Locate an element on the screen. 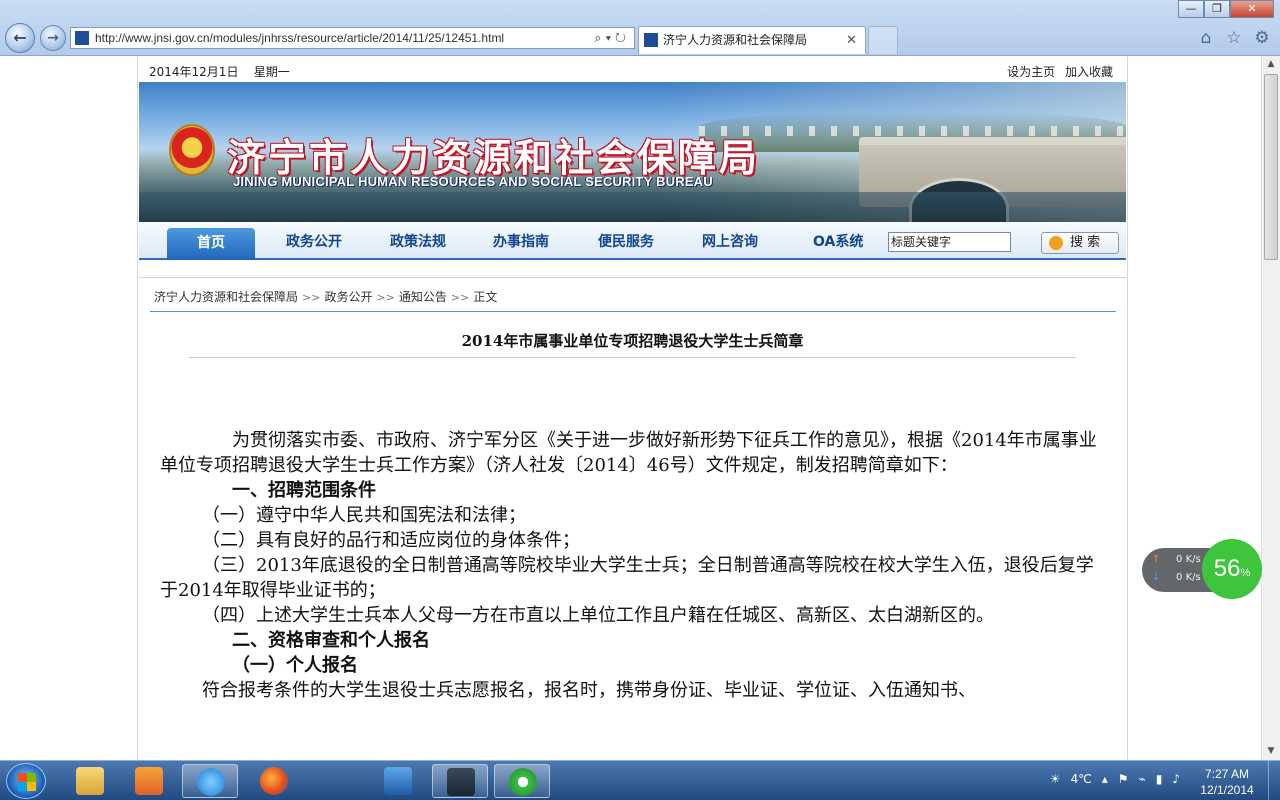  show-desktop-button is located at coordinates (1274, 780).